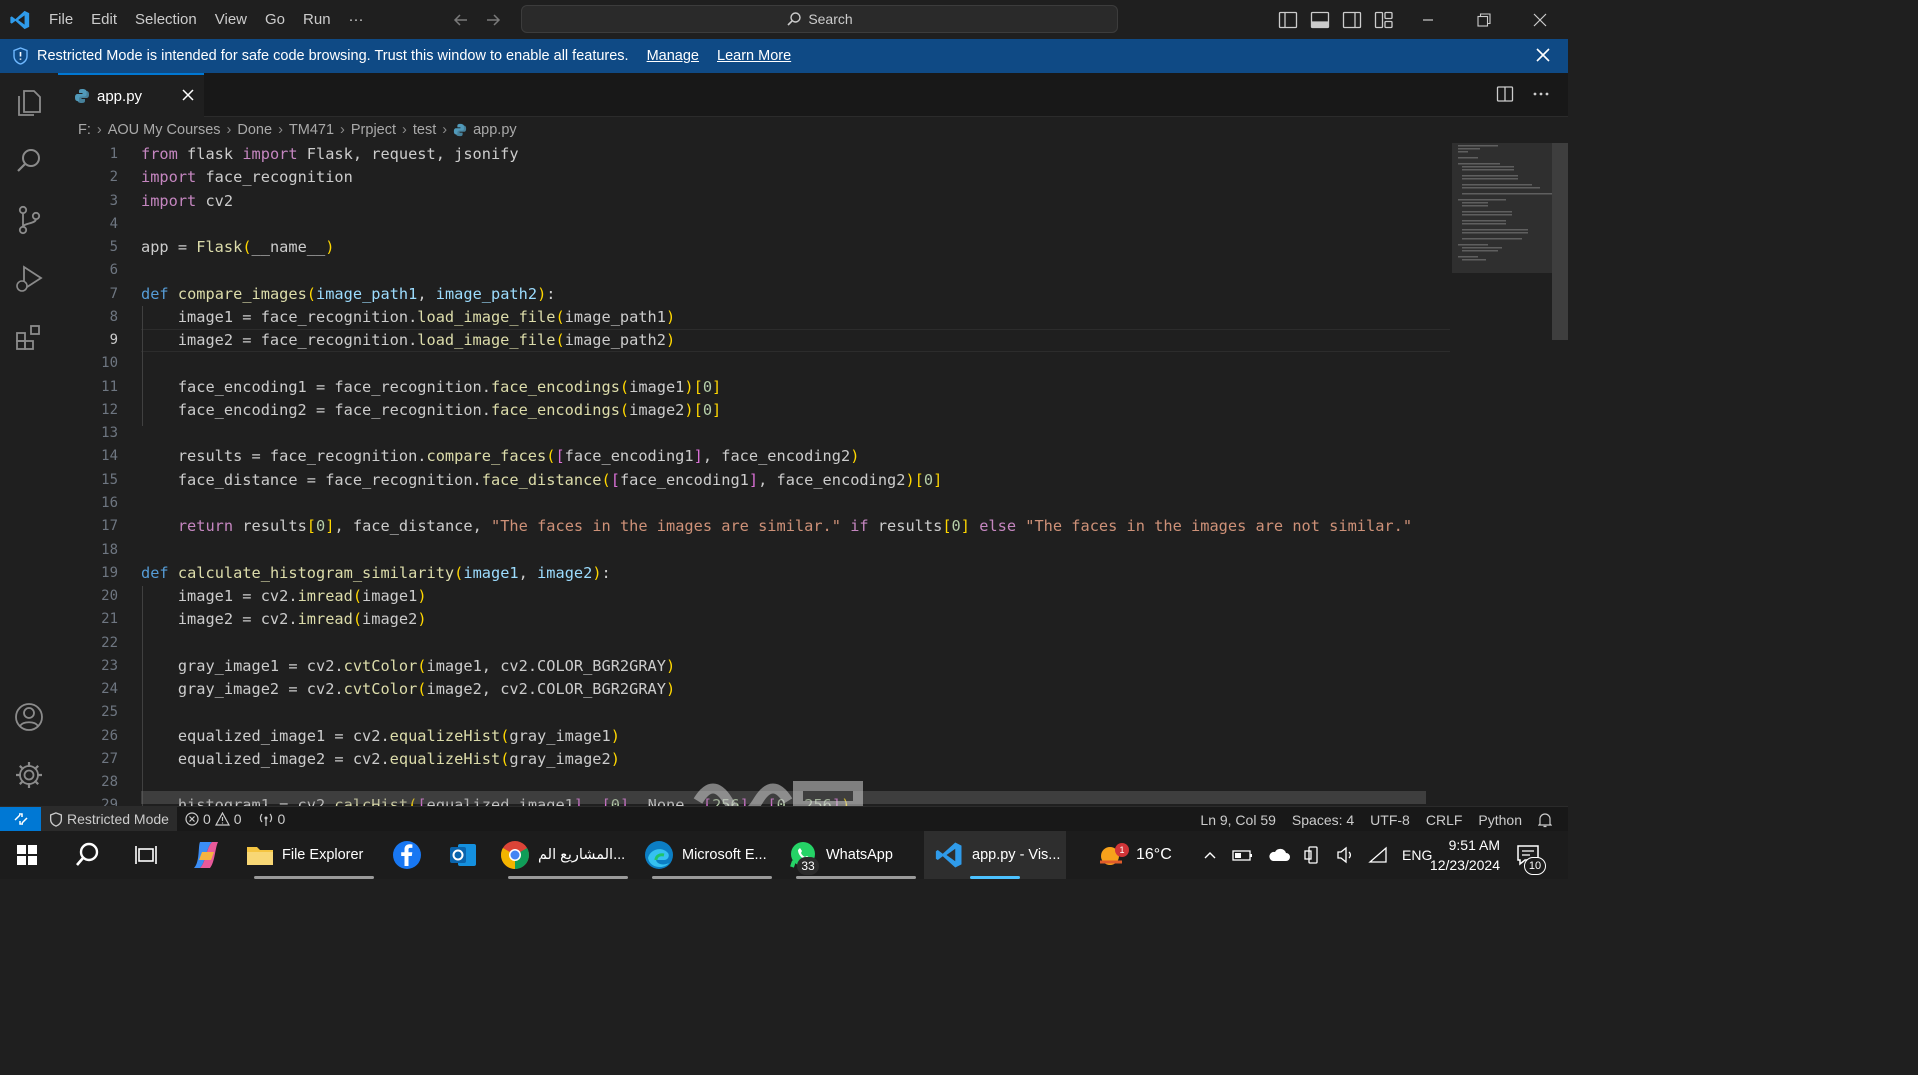  What do you see at coordinates (356, 19) in the screenshot?
I see `menu-more: ···` at bounding box center [356, 19].